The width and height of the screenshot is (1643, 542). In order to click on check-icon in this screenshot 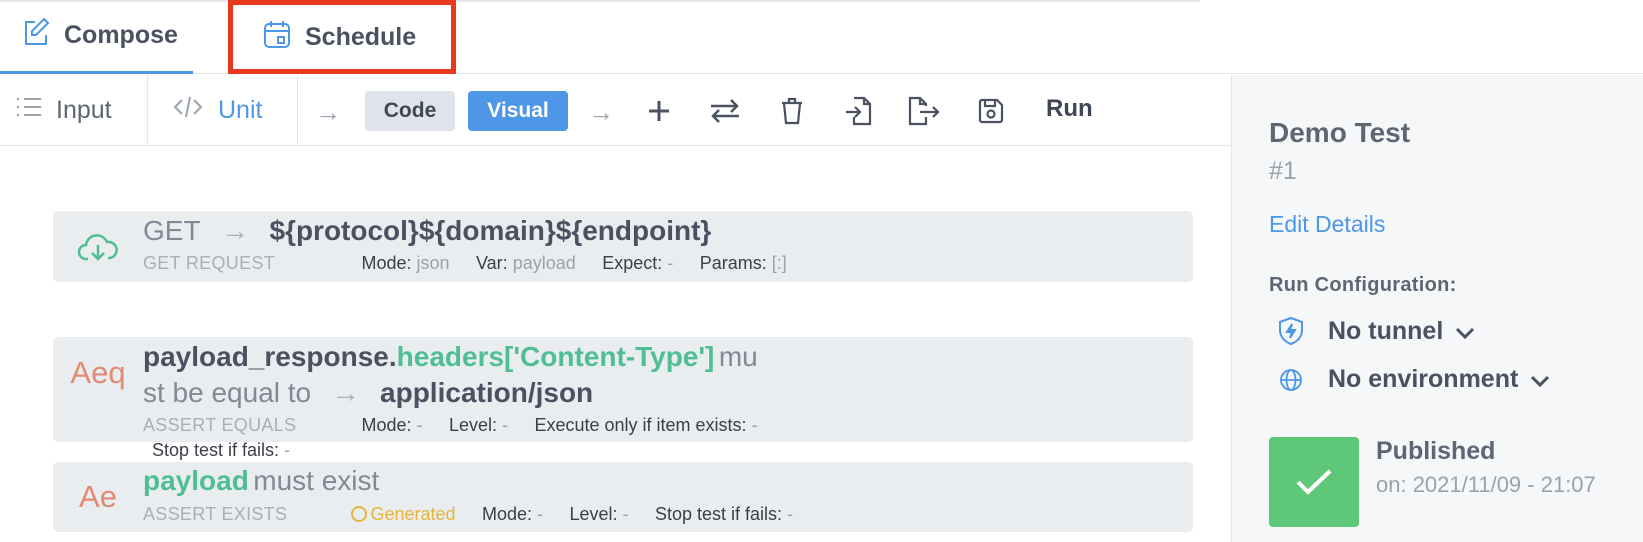, I will do `click(1314, 482)`.